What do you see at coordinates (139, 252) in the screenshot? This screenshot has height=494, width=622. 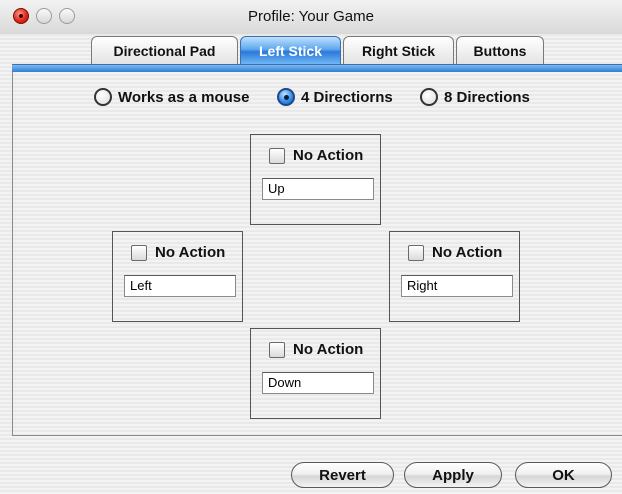 I see `checkbox-left` at bounding box center [139, 252].